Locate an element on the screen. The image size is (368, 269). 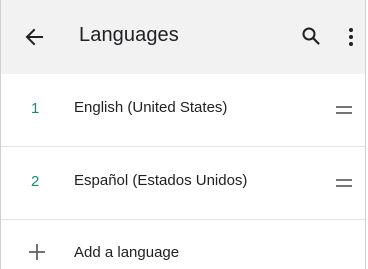
more-vert-icon is located at coordinates (351, 37).